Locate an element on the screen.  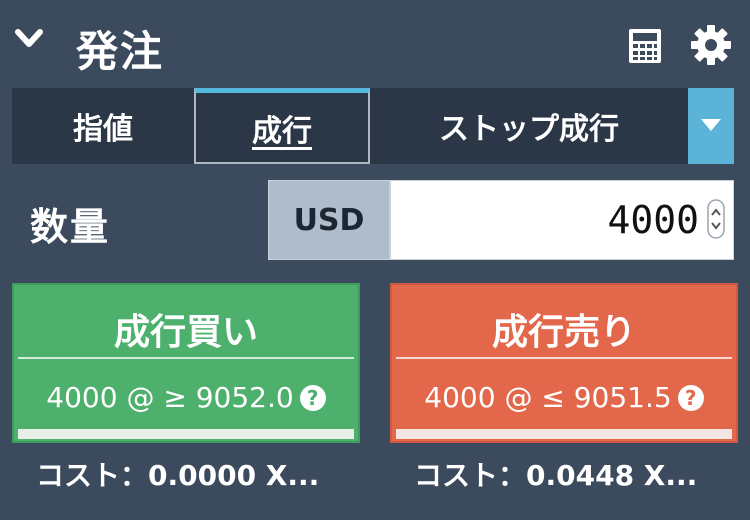
buy-price-text: 4000 @ ≥ 9052.0 is located at coordinates (170, 397).